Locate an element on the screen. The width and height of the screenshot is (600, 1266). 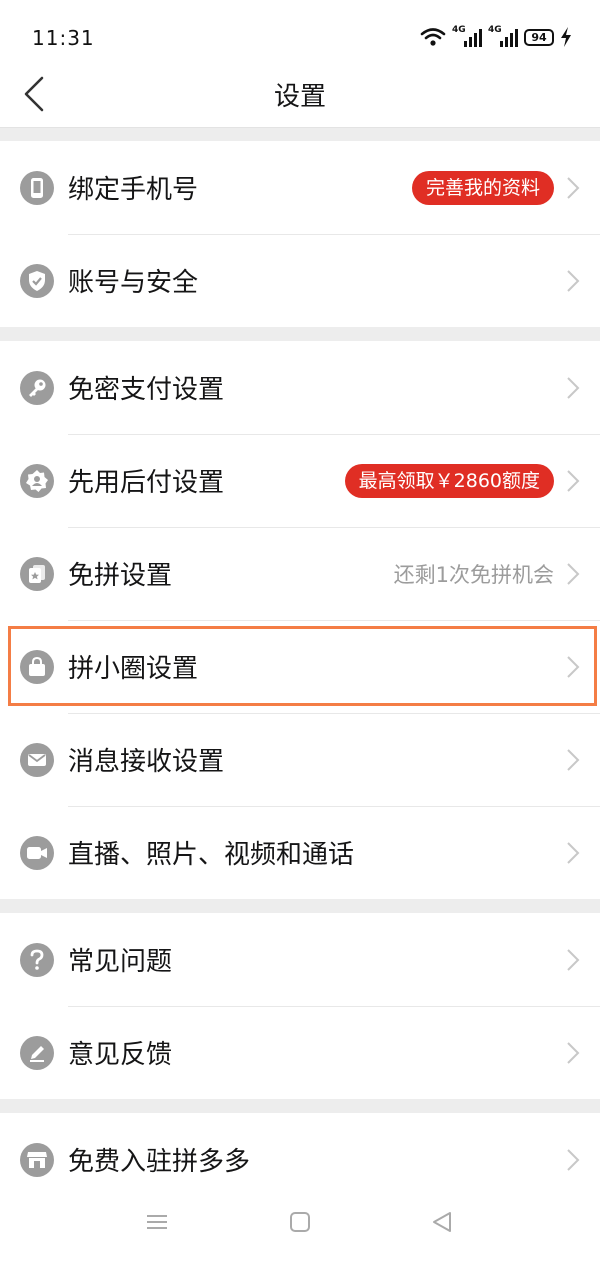
system-nav-bar is located at coordinates (300, 1226).